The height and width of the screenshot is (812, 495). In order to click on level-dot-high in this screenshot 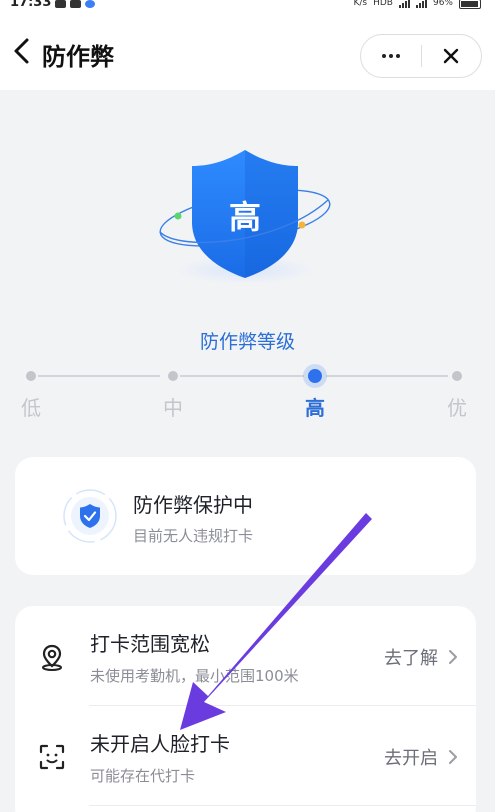, I will do `click(315, 376)`.